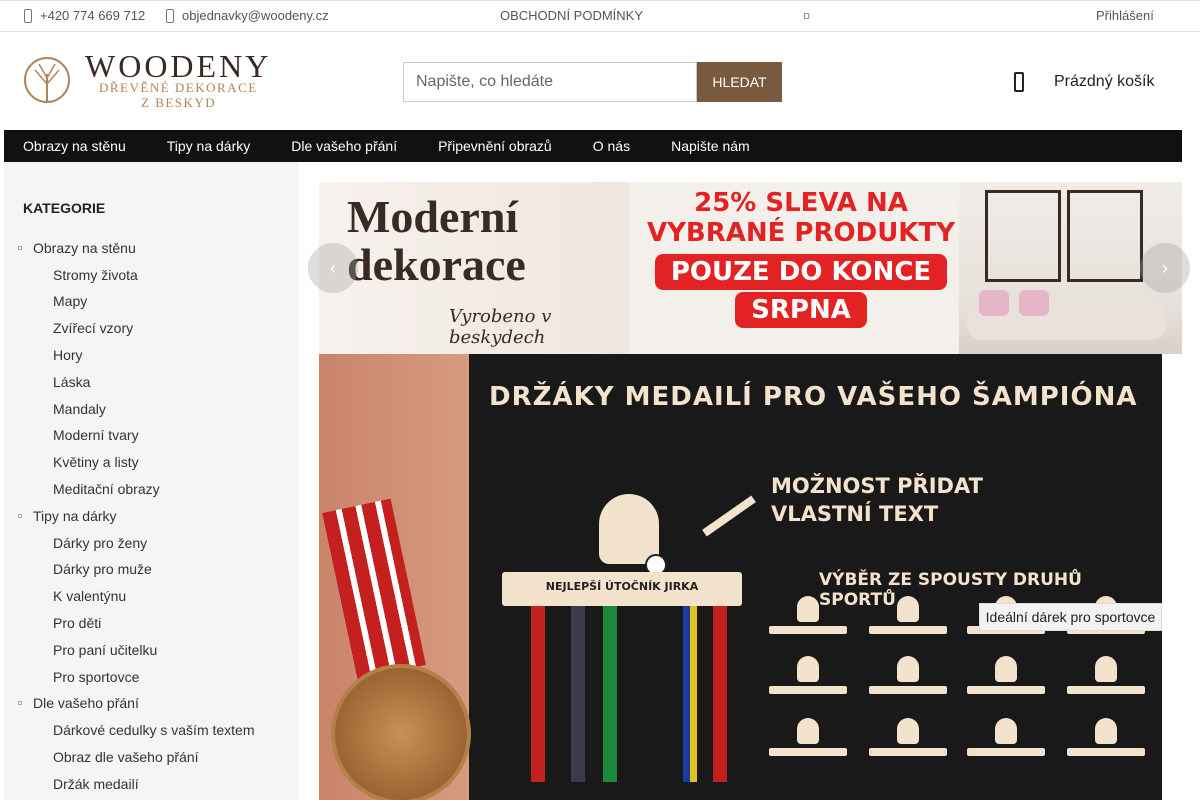 Image resolution: width=1200 pixels, height=800 pixels. What do you see at coordinates (1125, 15) in the screenshot?
I see `login-link: Přihlášení` at bounding box center [1125, 15].